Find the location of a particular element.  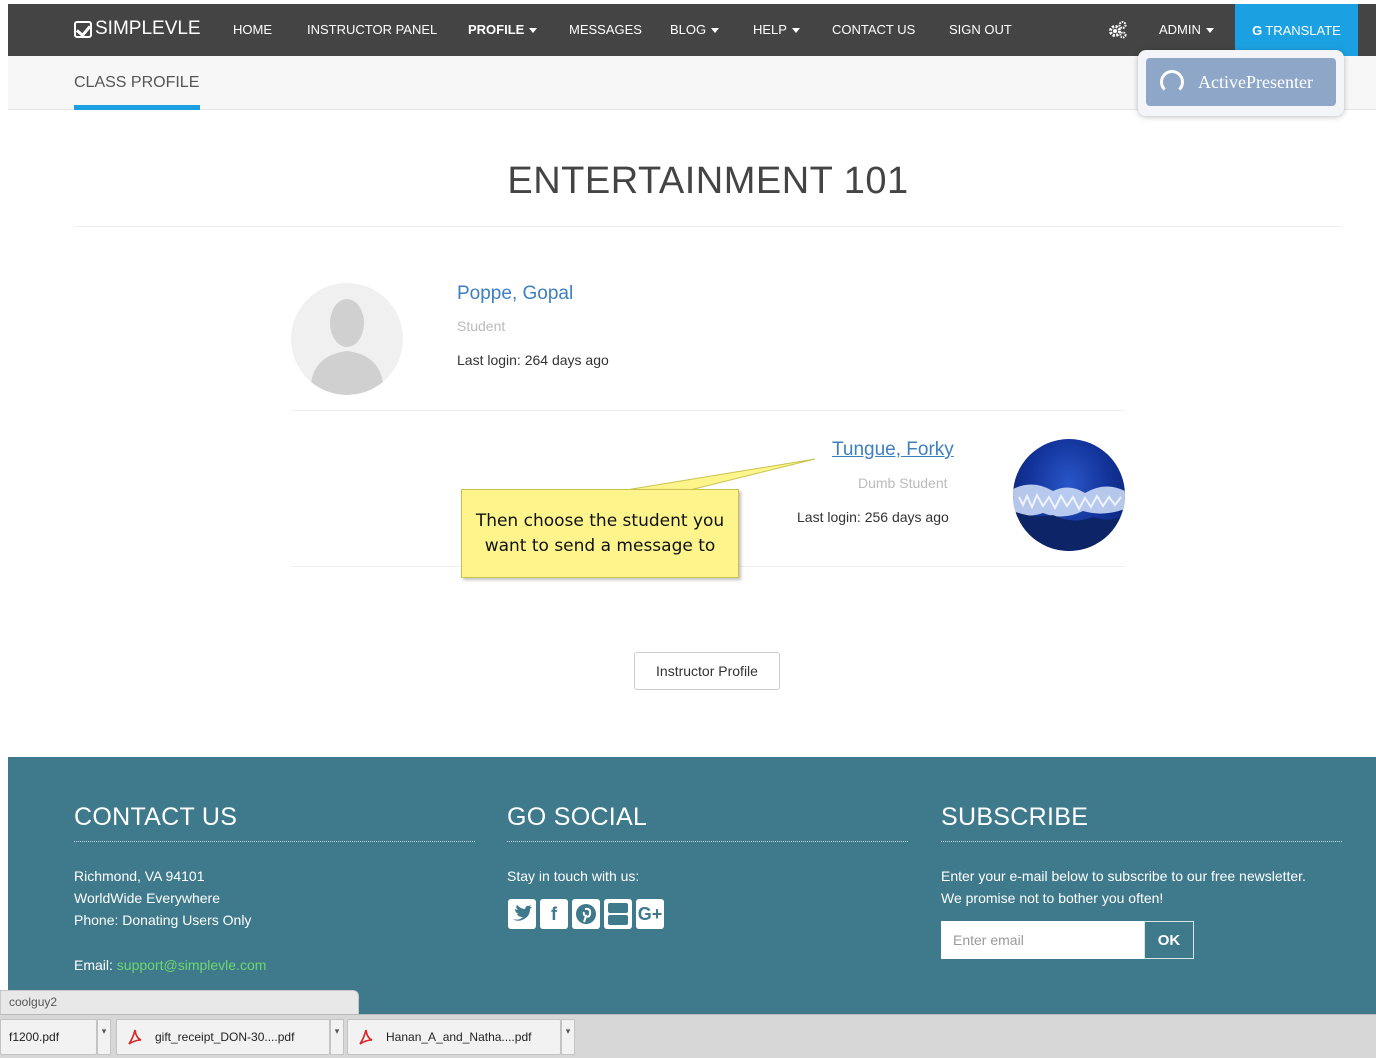

nav-profile: PROFILE is located at coordinates (503, 29).